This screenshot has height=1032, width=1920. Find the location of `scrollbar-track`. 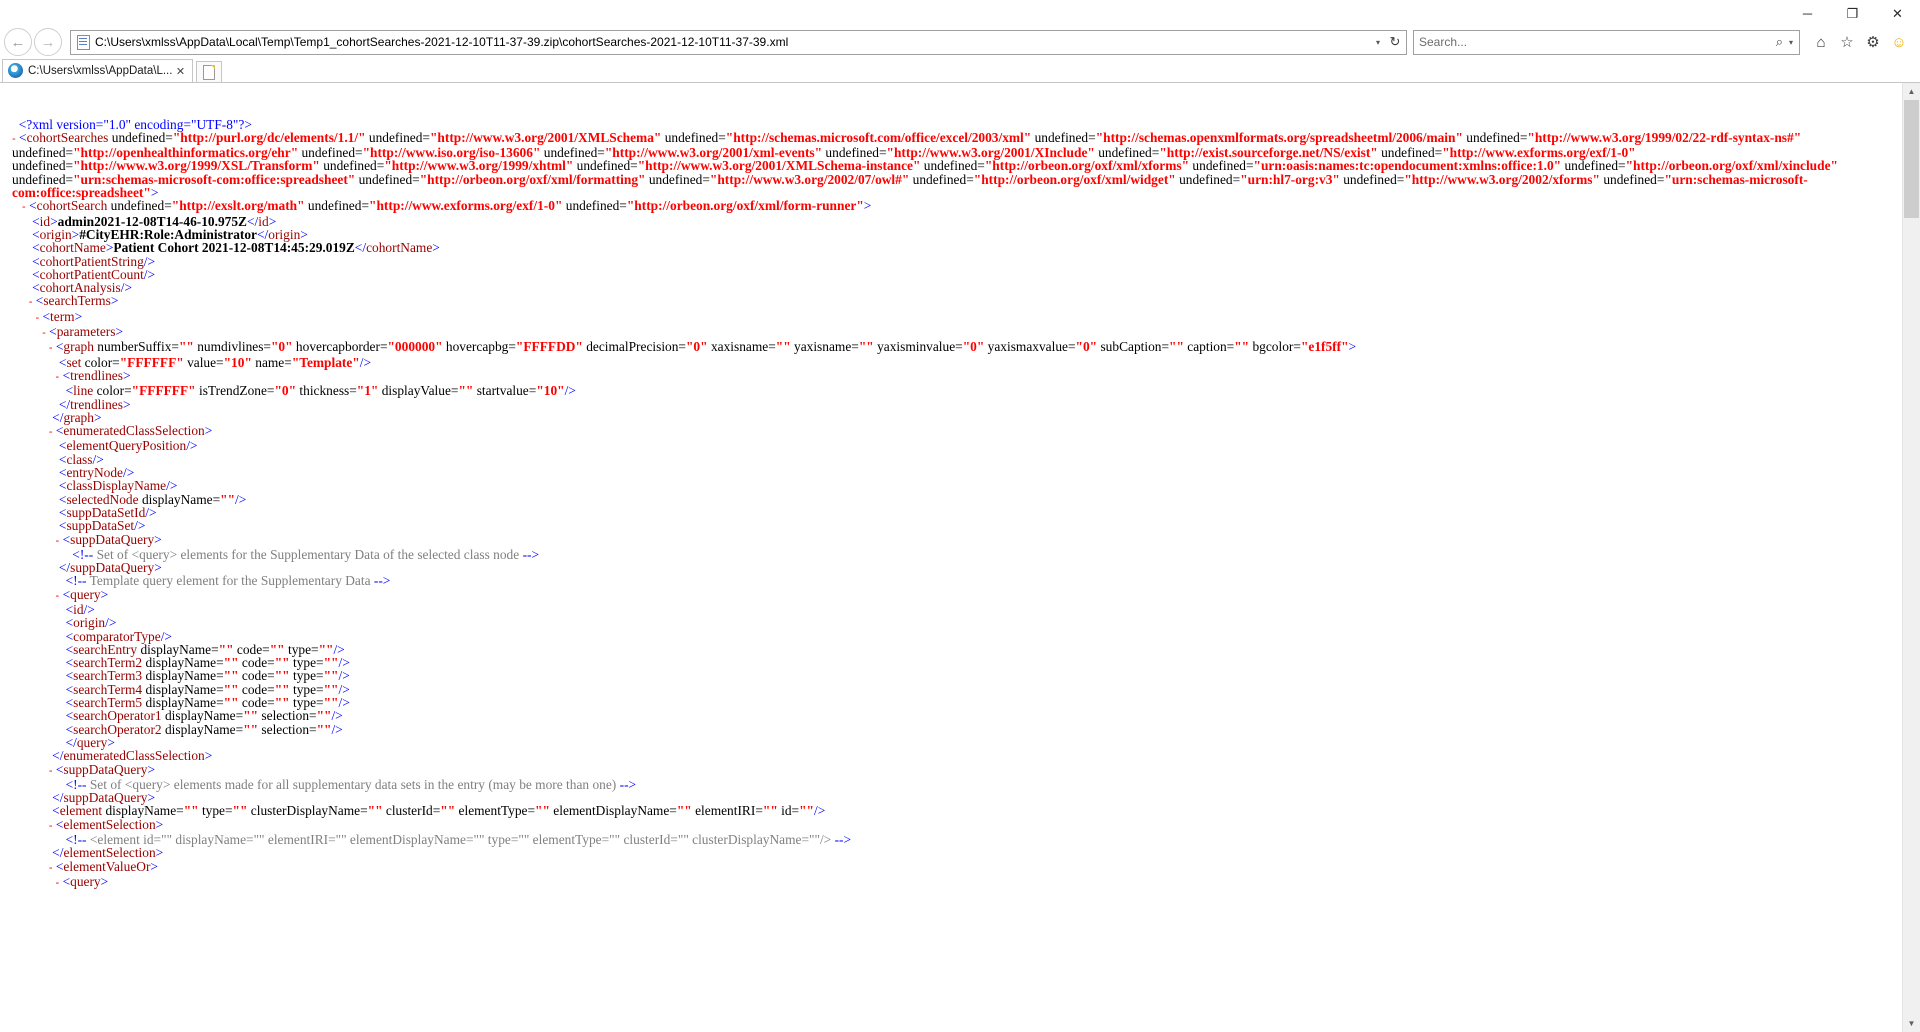

scrollbar-track is located at coordinates (1911, 557).